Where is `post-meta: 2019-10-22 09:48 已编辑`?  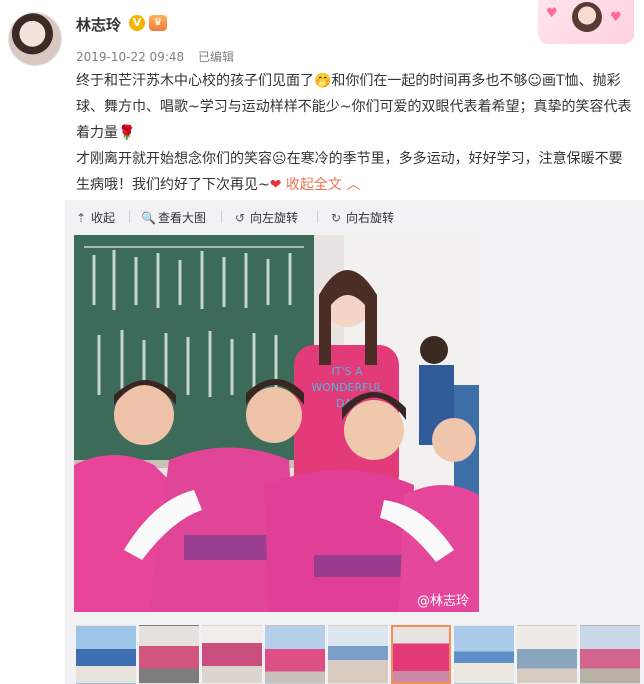 post-meta: 2019-10-22 09:48 已编辑 is located at coordinates (155, 56).